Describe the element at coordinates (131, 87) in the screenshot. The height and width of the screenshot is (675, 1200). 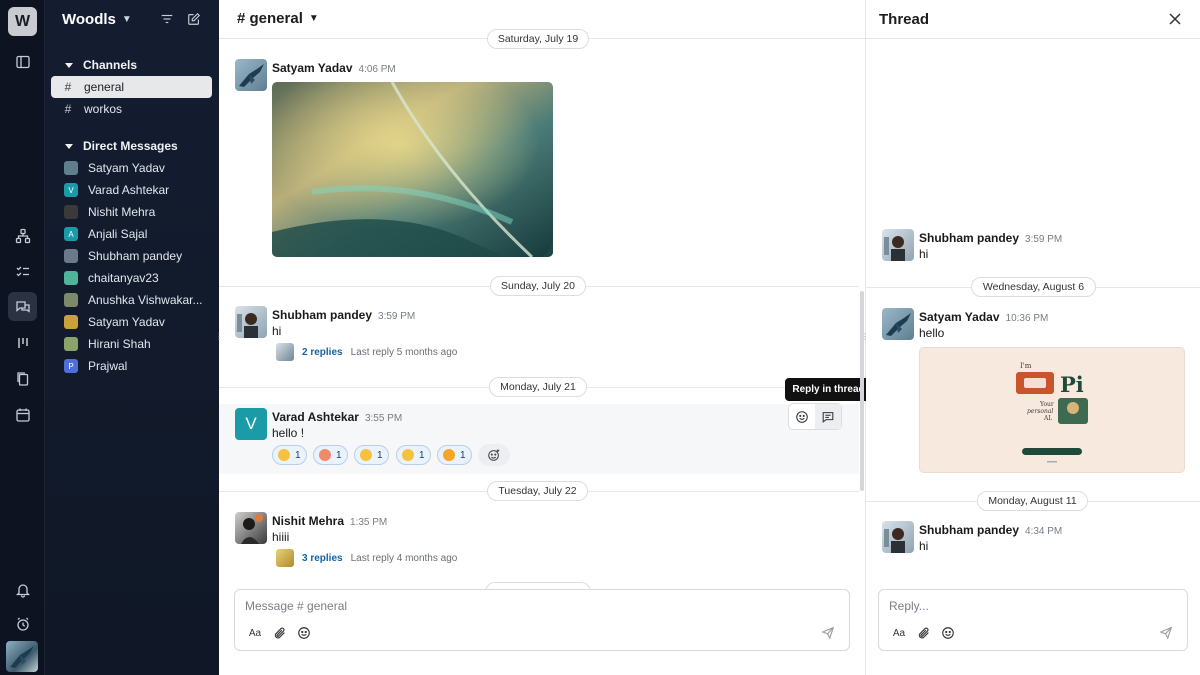
I see `sidebar-item-general: # general` at that location.